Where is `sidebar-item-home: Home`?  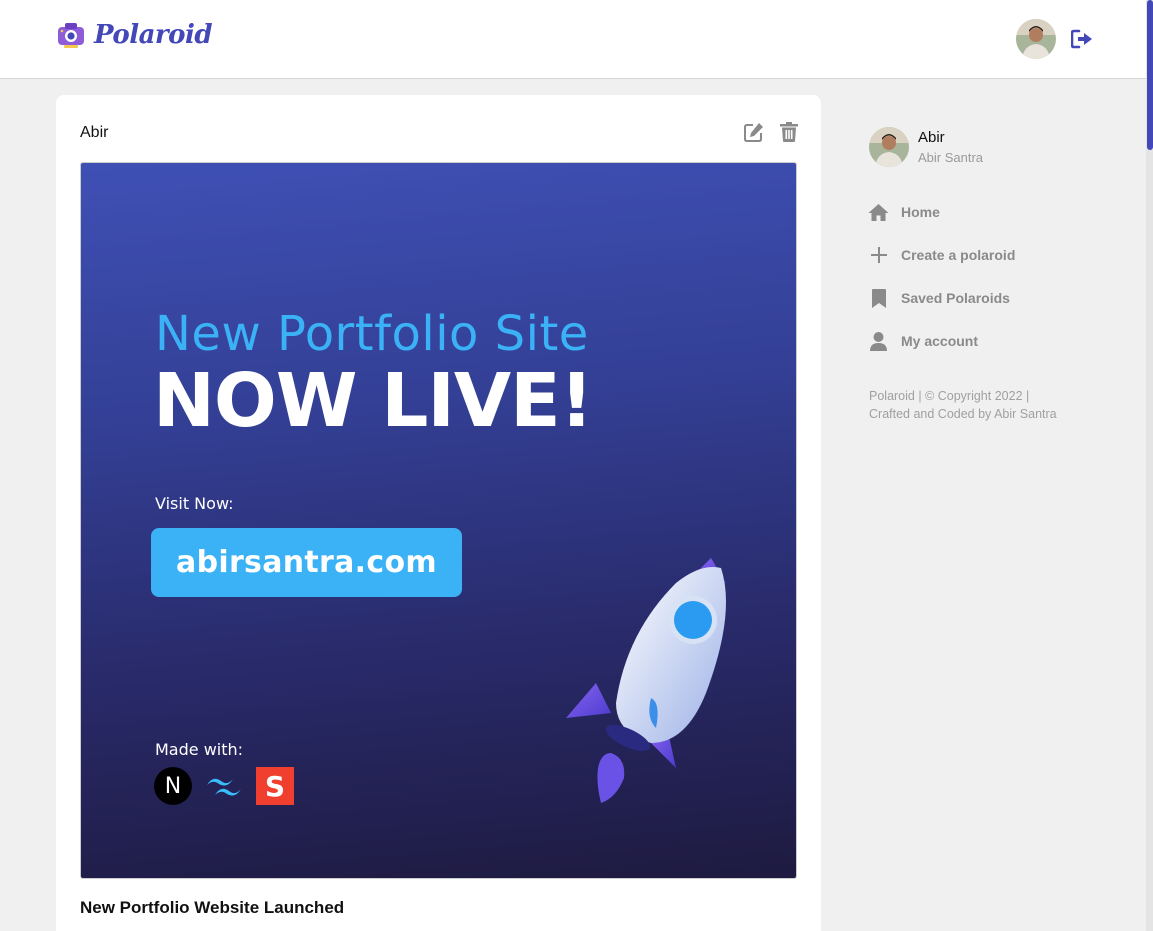
sidebar-item-home: Home is located at coordinates (904, 212).